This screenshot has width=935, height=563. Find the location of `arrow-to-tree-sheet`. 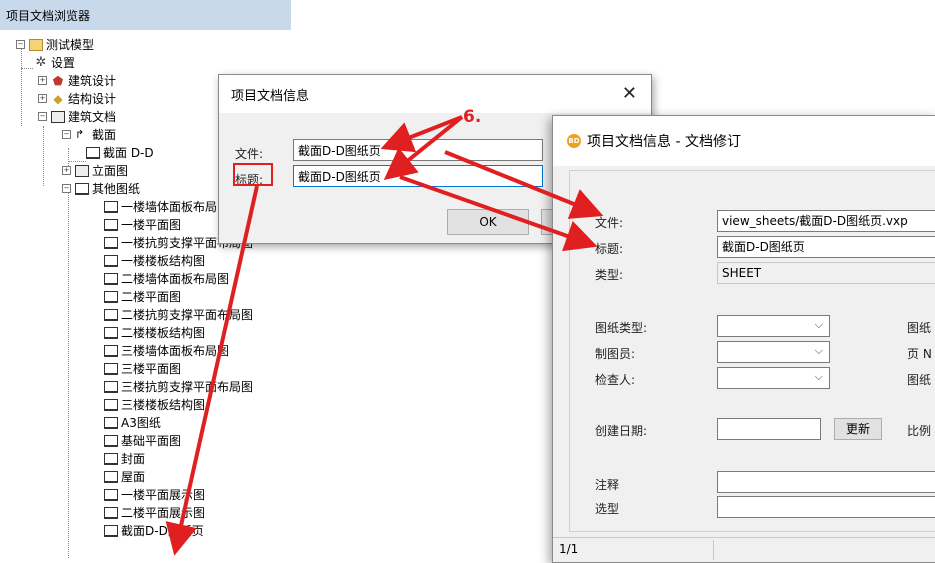

arrow-to-tree-sheet is located at coordinates (212, 370).